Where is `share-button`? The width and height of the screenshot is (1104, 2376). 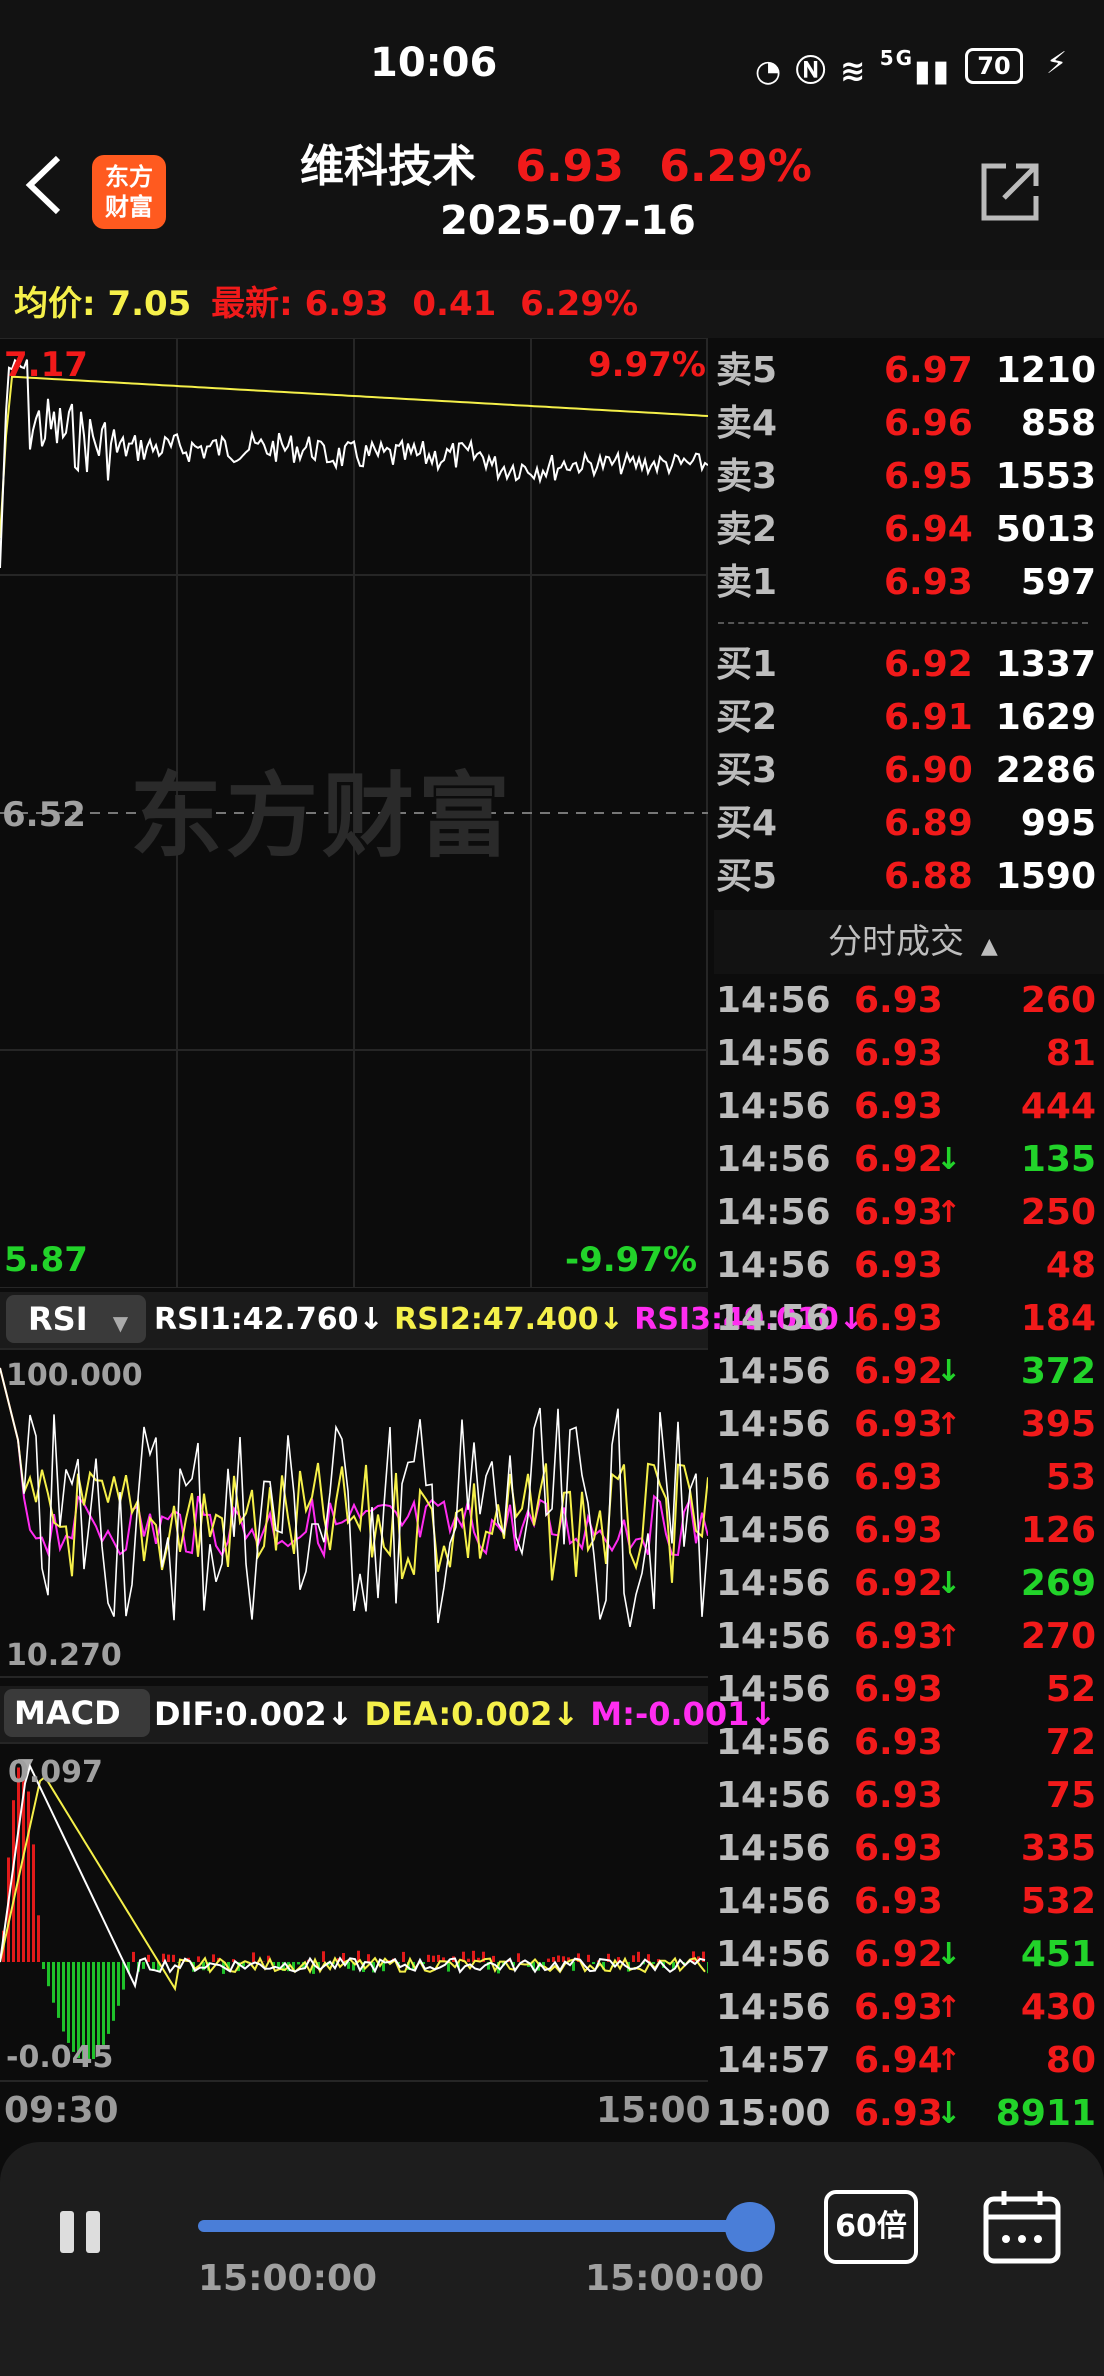 share-button is located at coordinates (1010, 192).